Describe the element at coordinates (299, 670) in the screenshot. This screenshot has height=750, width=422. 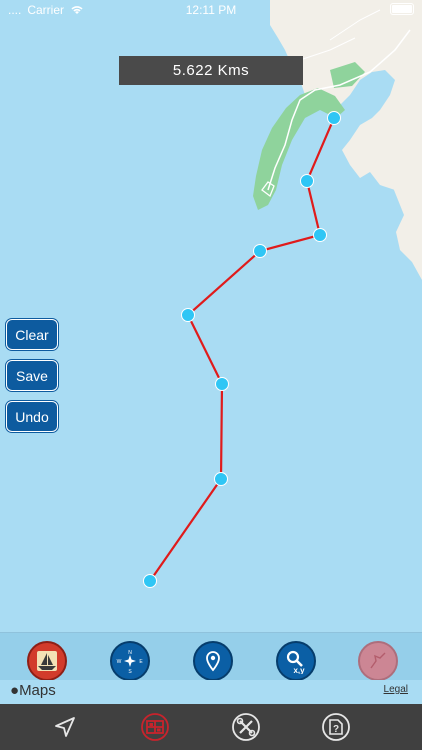
I see `svg-text: x,y` at that location.